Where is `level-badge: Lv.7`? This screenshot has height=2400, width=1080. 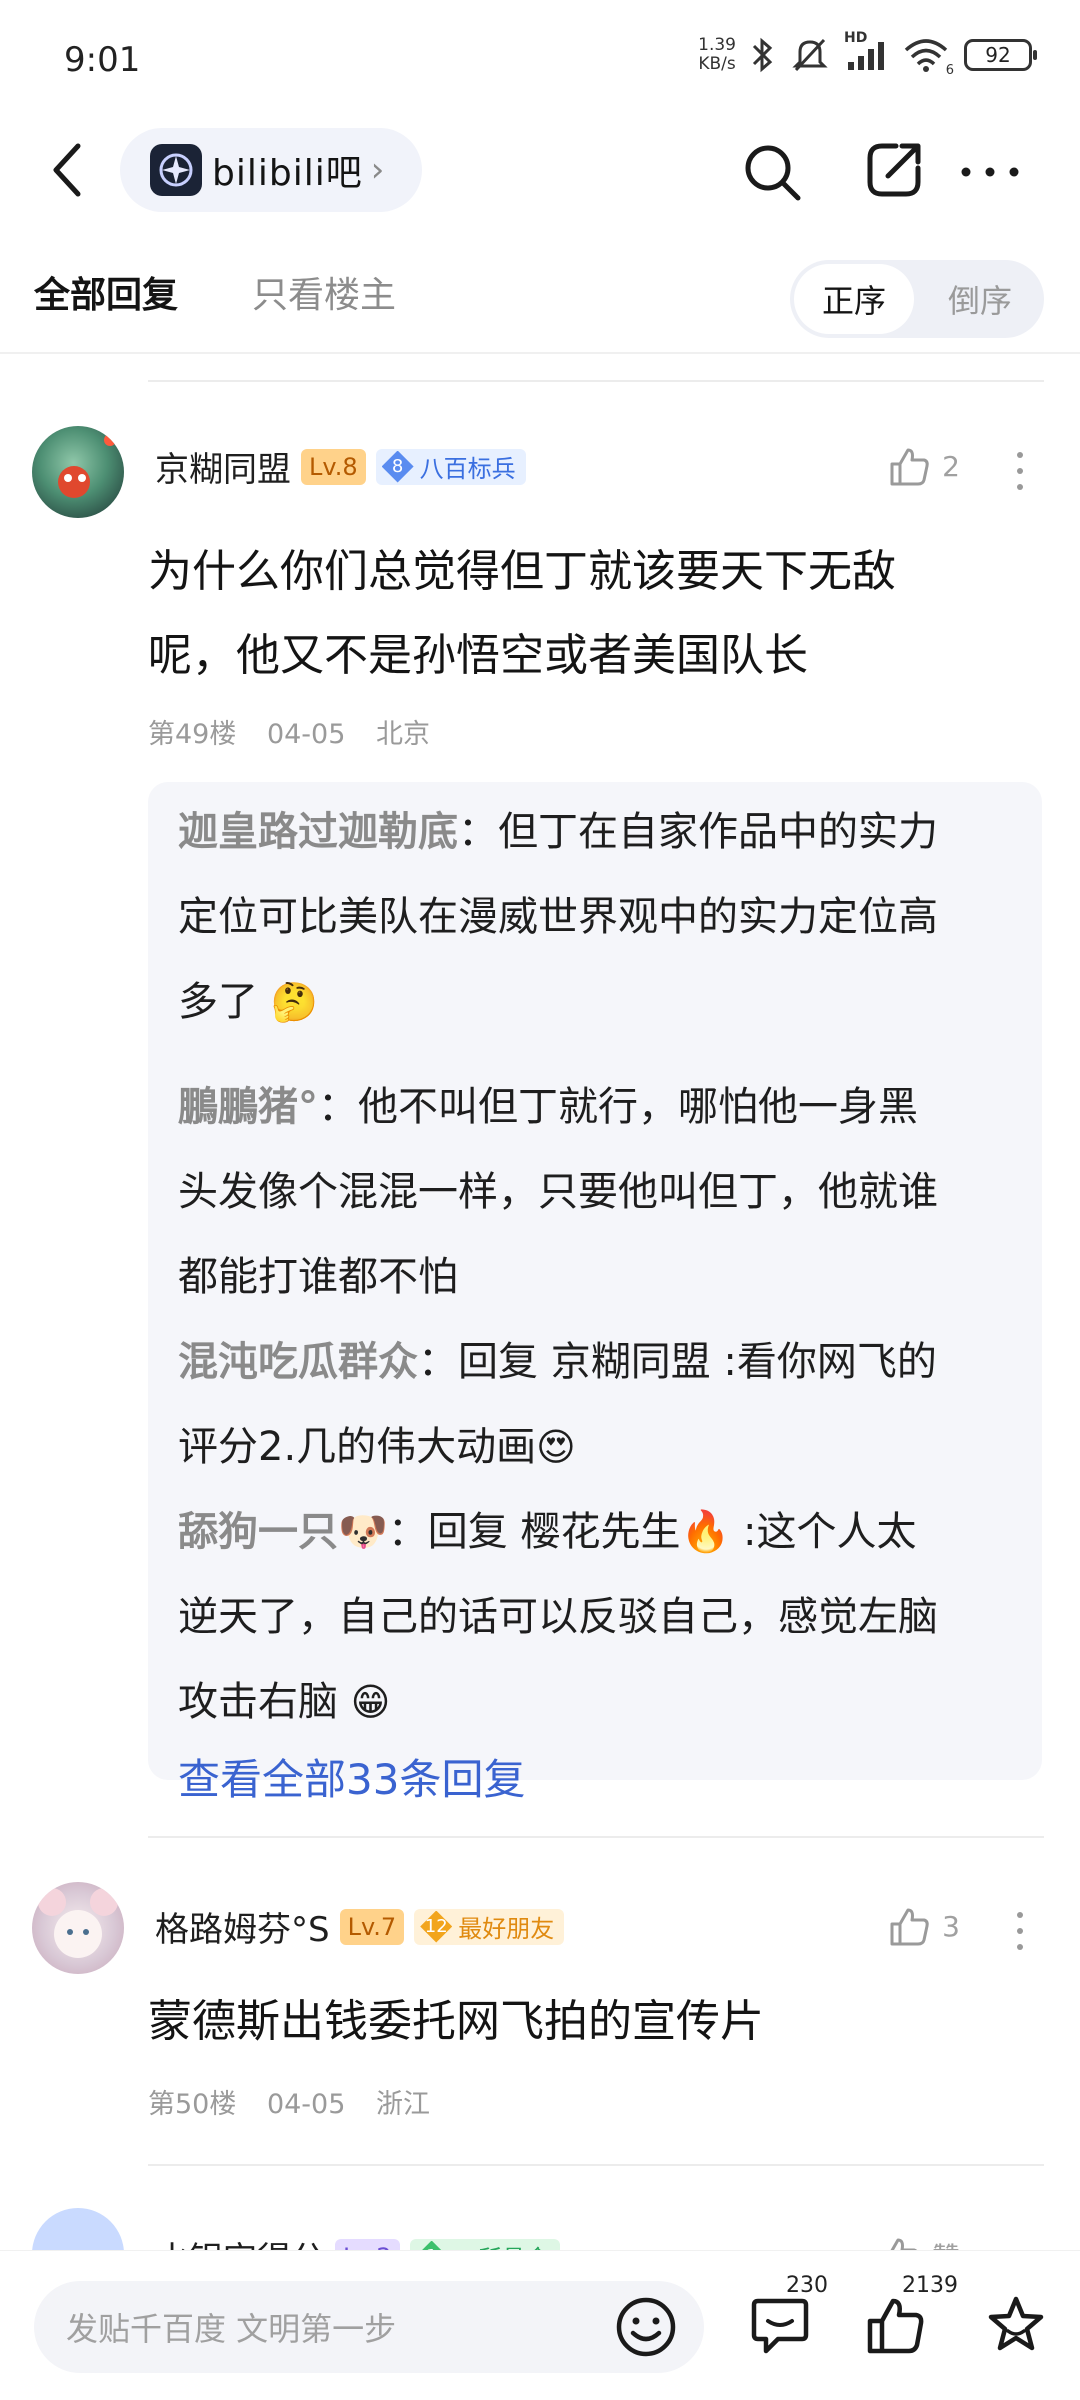 level-badge: Lv.7 is located at coordinates (372, 1926).